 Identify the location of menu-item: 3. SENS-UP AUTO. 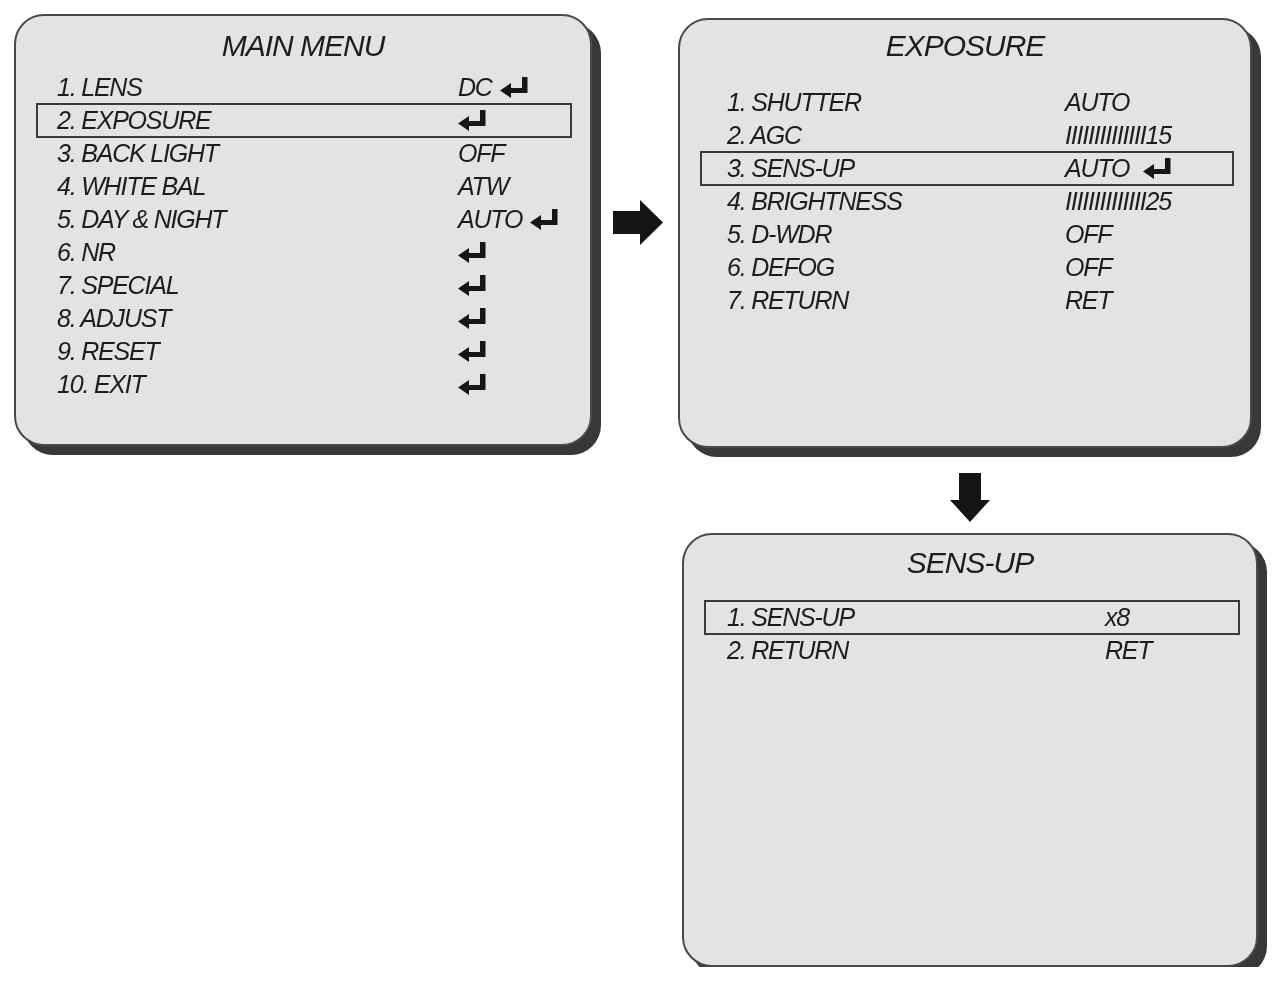
(967, 168).